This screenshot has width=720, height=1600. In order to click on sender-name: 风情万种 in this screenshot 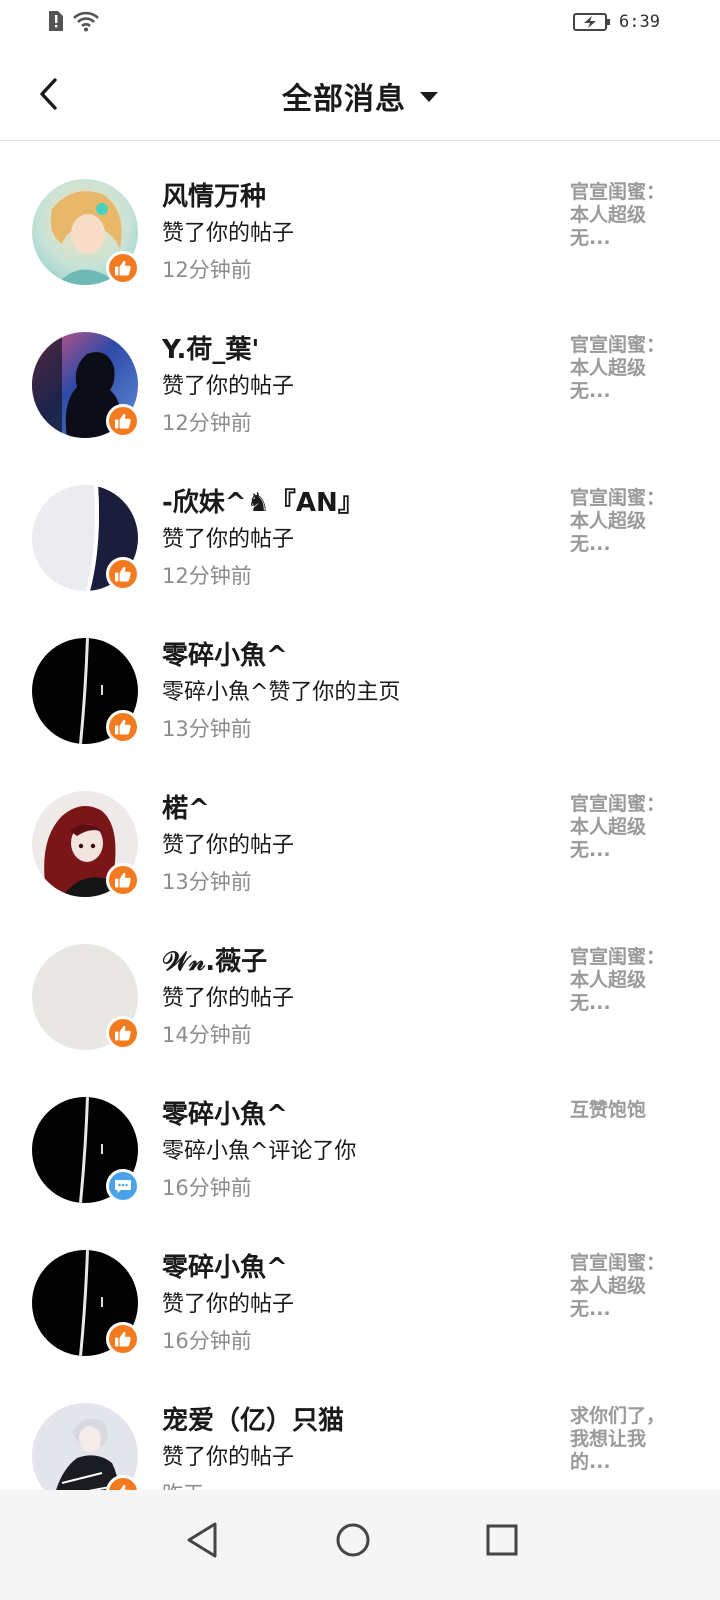, I will do `click(357, 197)`.